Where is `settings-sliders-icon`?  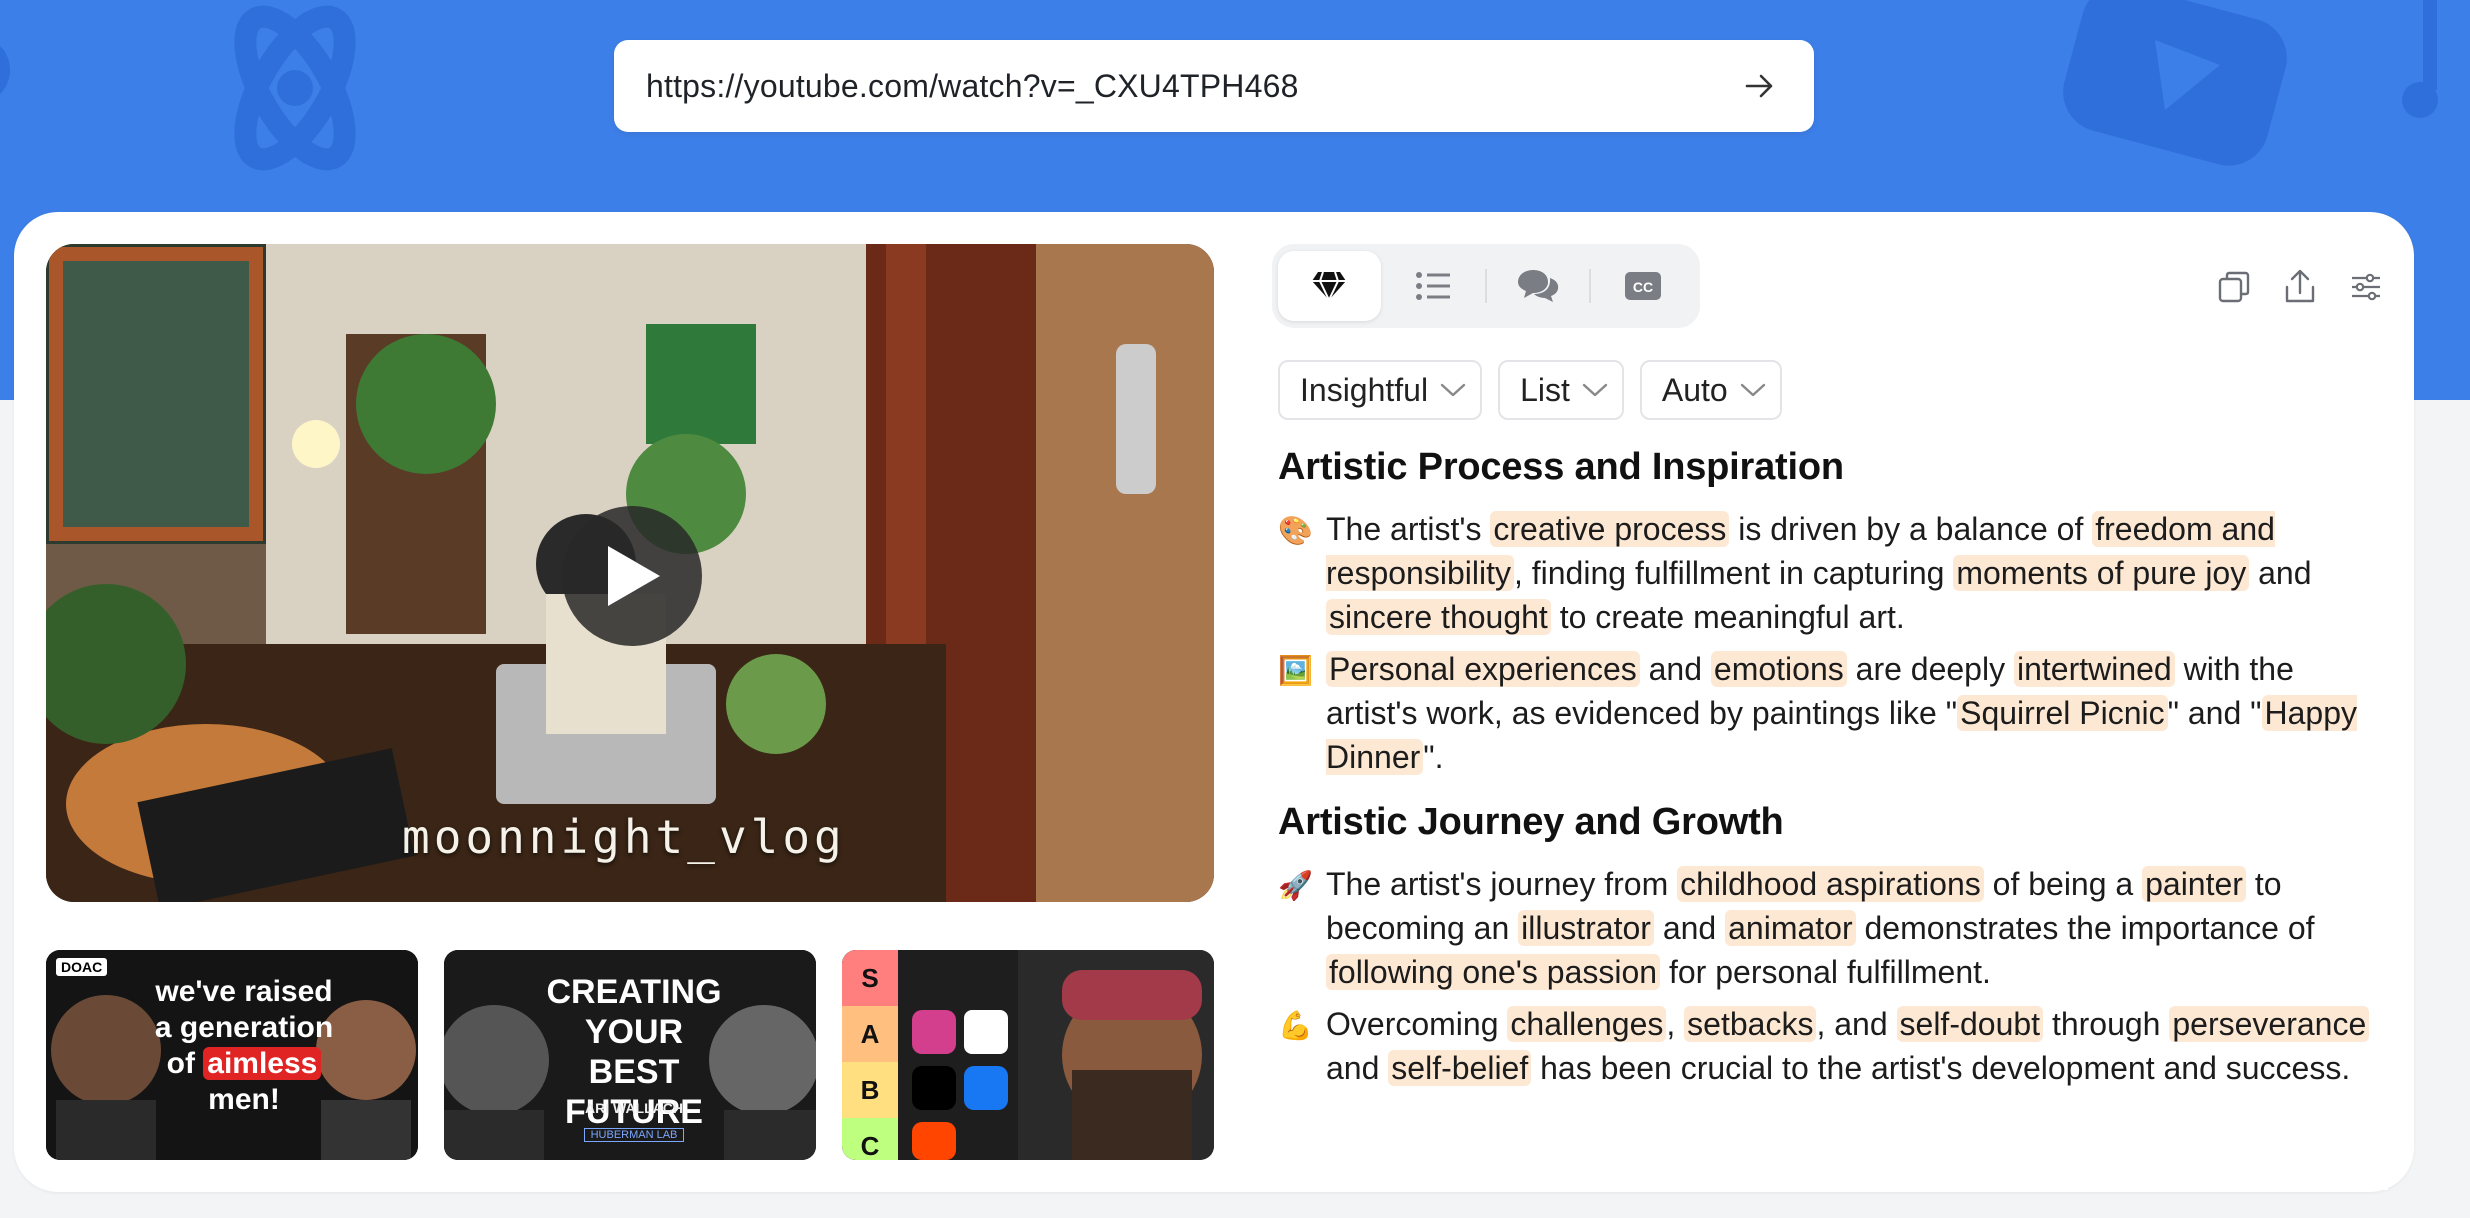 settings-sliders-icon is located at coordinates (2366, 287).